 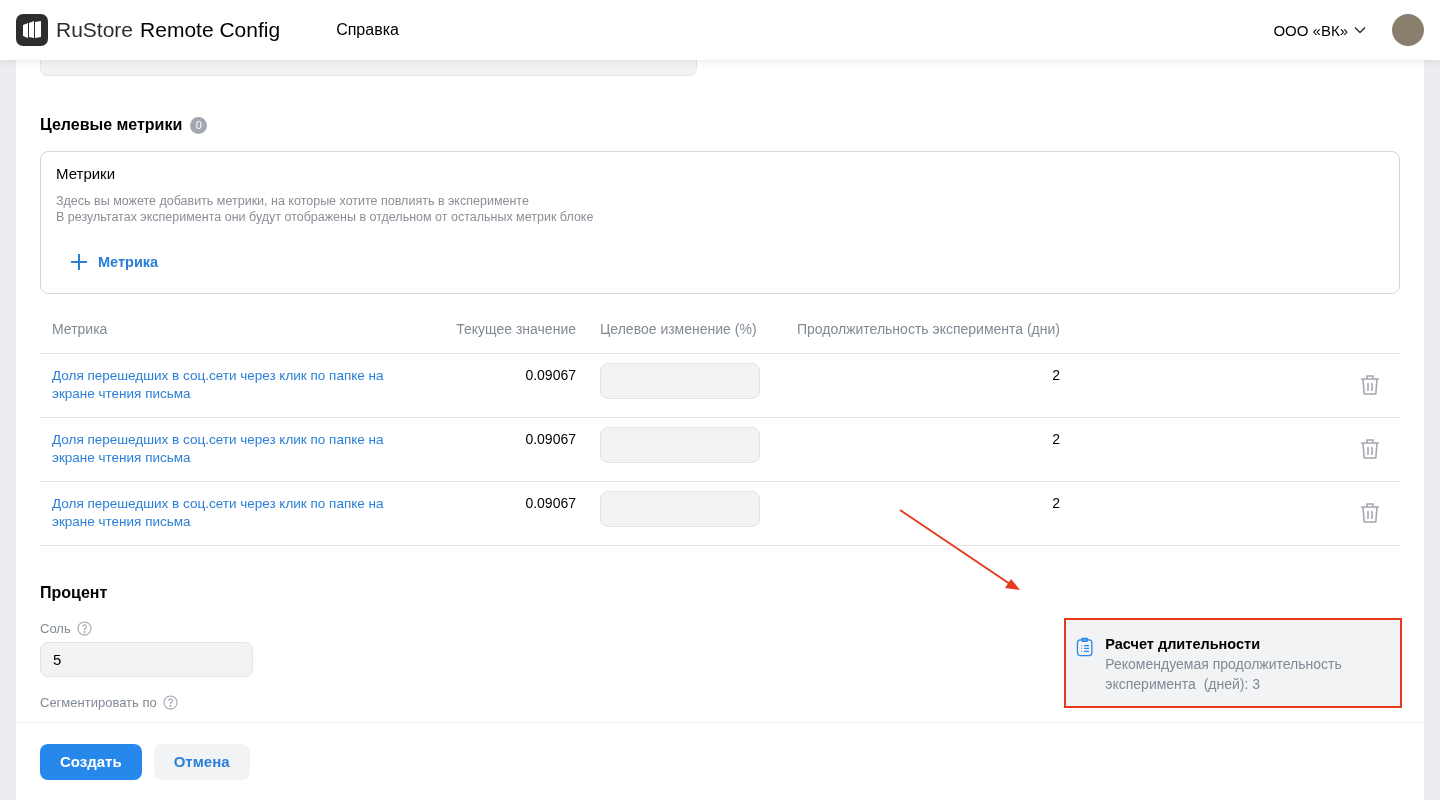 What do you see at coordinates (516, 329) in the screenshot?
I see `column-header: Текущее значение` at bounding box center [516, 329].